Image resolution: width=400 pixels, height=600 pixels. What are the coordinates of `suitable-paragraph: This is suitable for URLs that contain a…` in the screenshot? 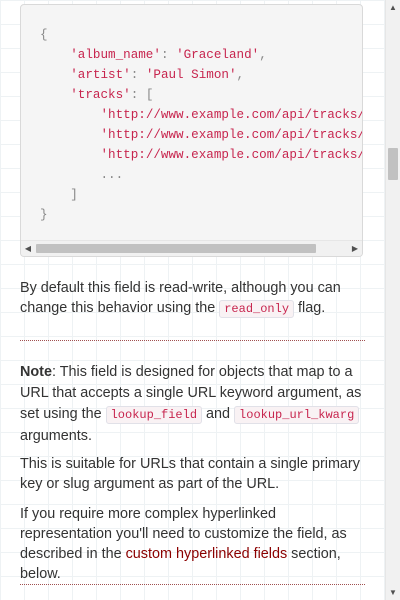 It's located at (190, 474).